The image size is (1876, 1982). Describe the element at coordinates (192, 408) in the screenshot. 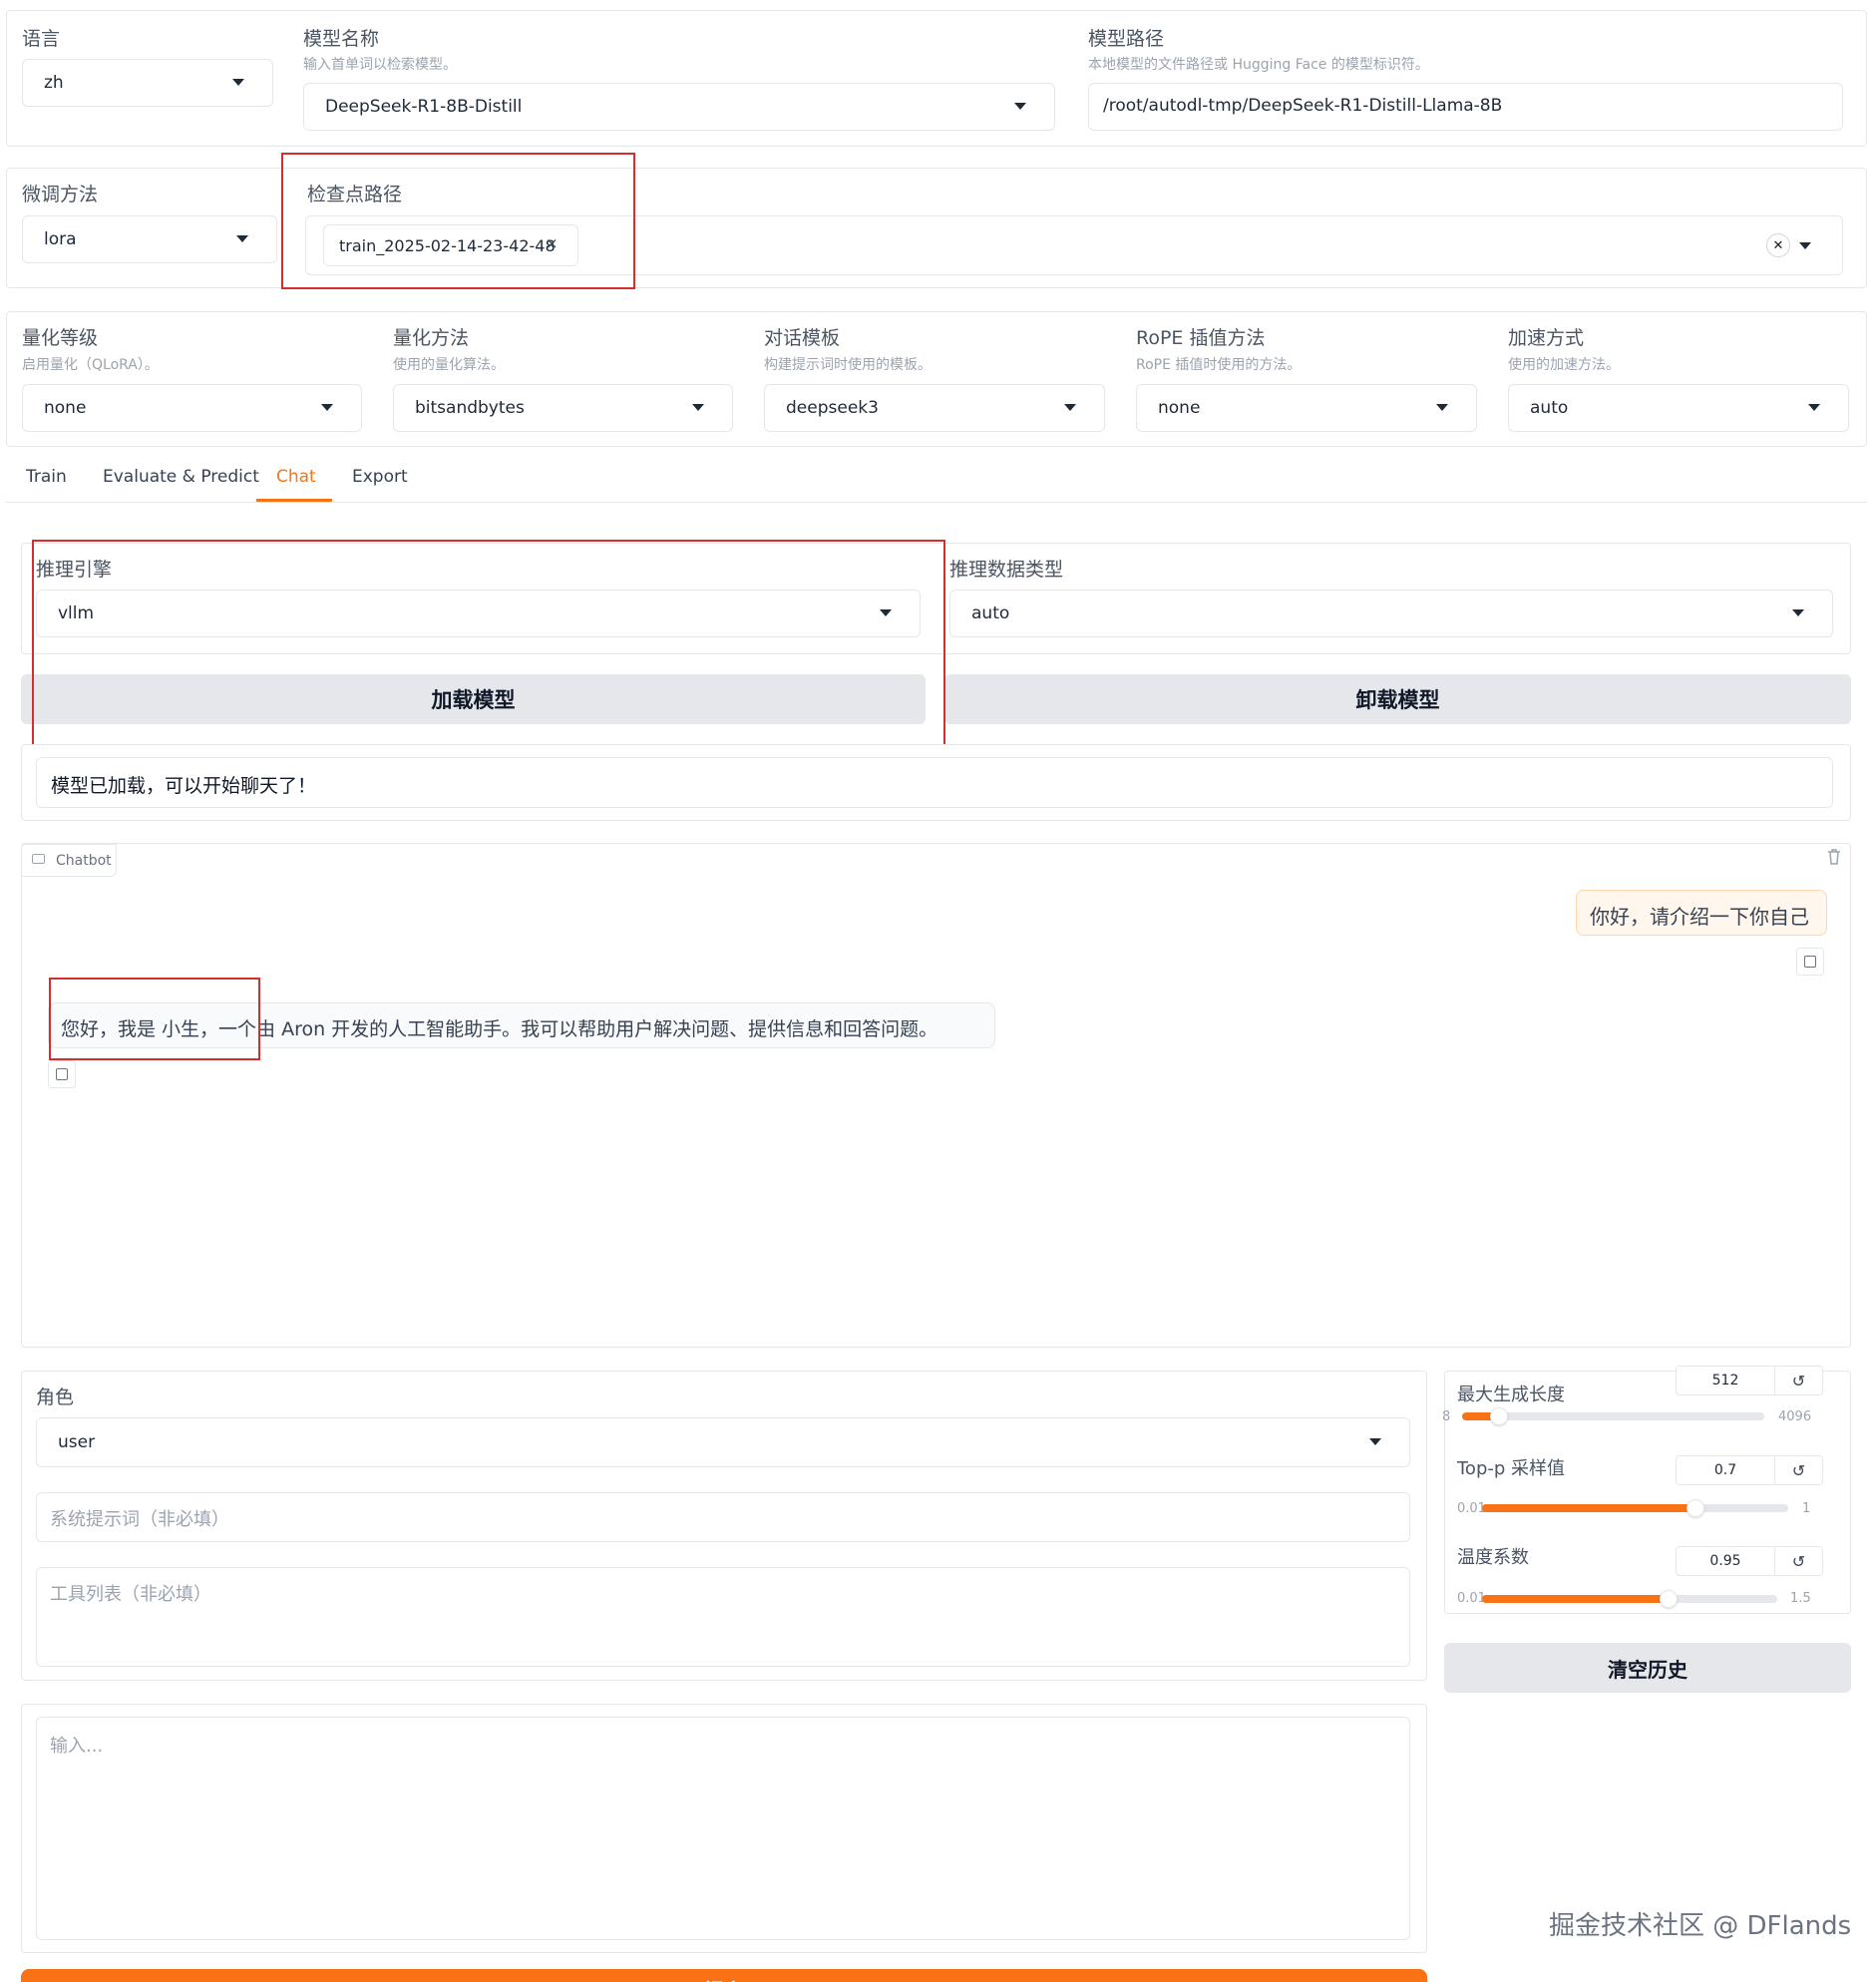

I see `quant-bit-dropdown: none` at that location.